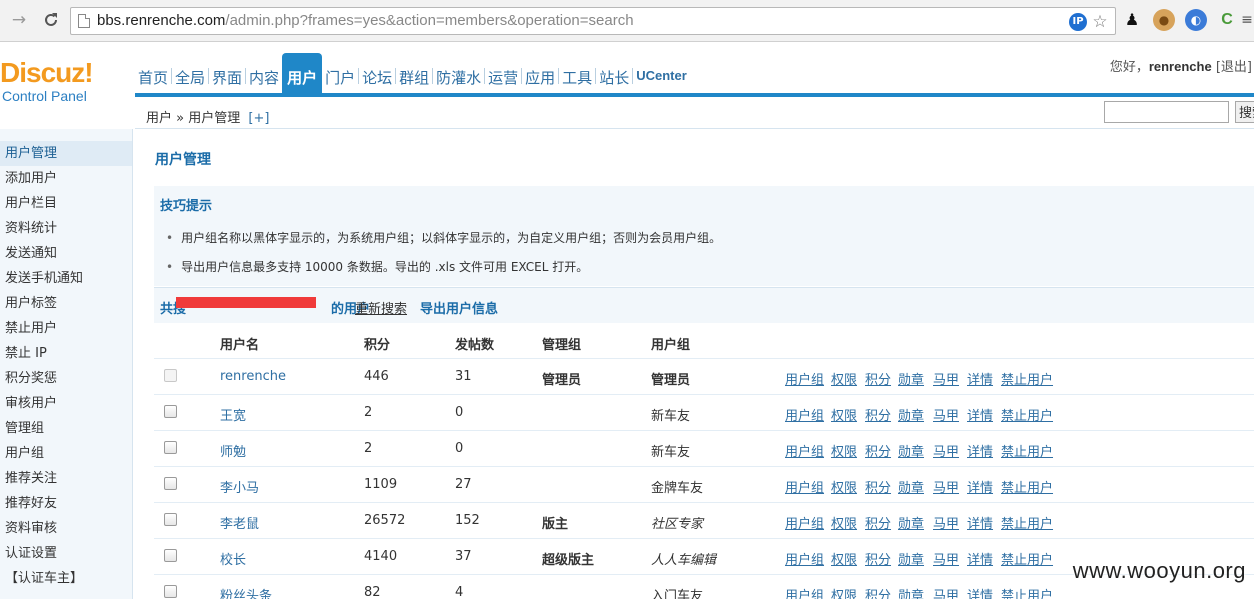 The image size is (1254, 599). Describe the element at coordinates (258, 118) in the screenshot. I see `add-shortcut-button: [+]` at that location.